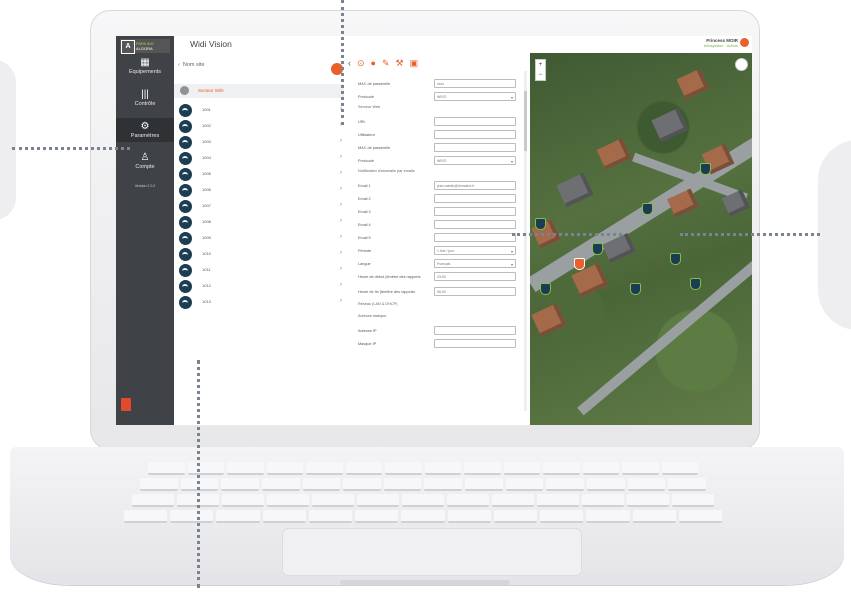 This screenshot has width=851, height=592. Describe the element at coordinates (475, 185) in the screenshot. I see `text-field: jean.martin@domaine.fr` at that location.